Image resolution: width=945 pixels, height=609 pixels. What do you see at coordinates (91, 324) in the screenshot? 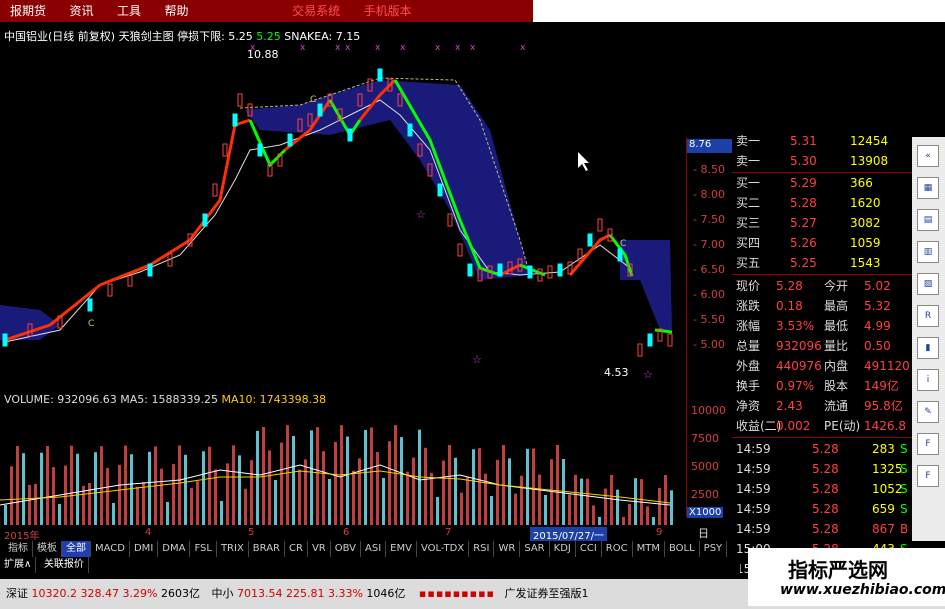
I see `marker-c1: C` at bounding box center [91, 324].